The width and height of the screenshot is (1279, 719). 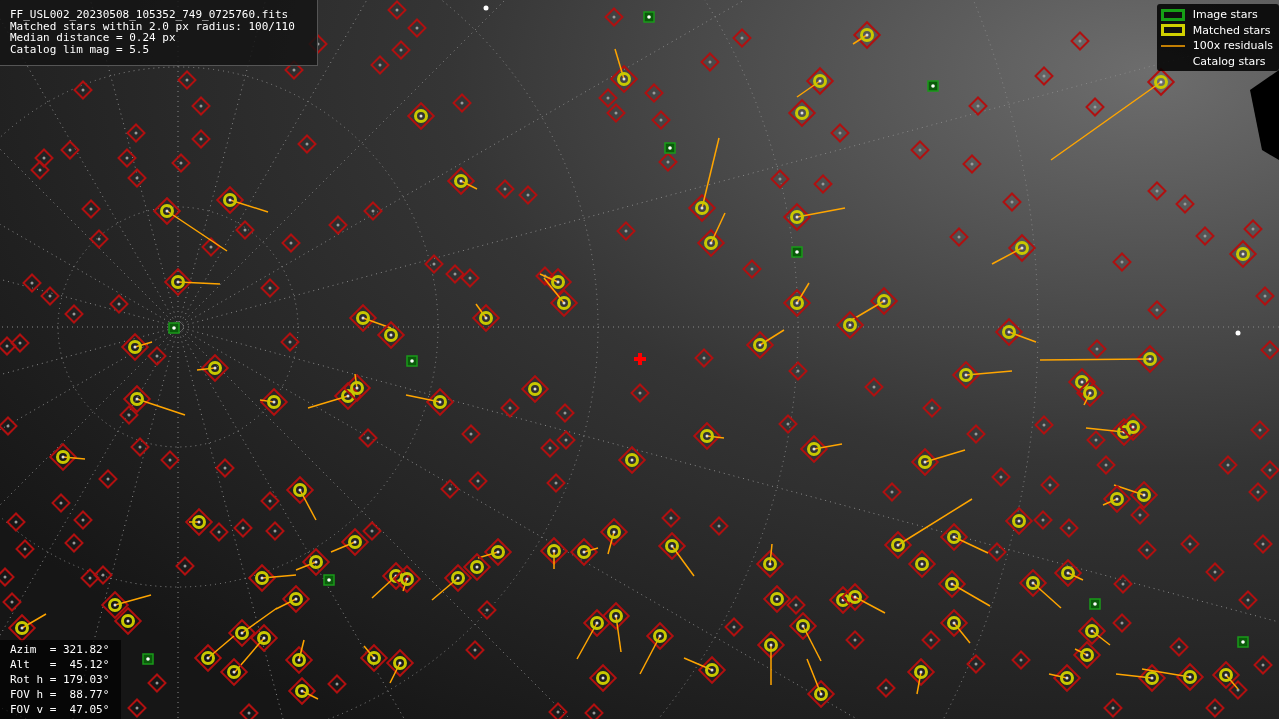 I want to click on info-text: Median distance = 0.24 px, so click(x=93, y=38).